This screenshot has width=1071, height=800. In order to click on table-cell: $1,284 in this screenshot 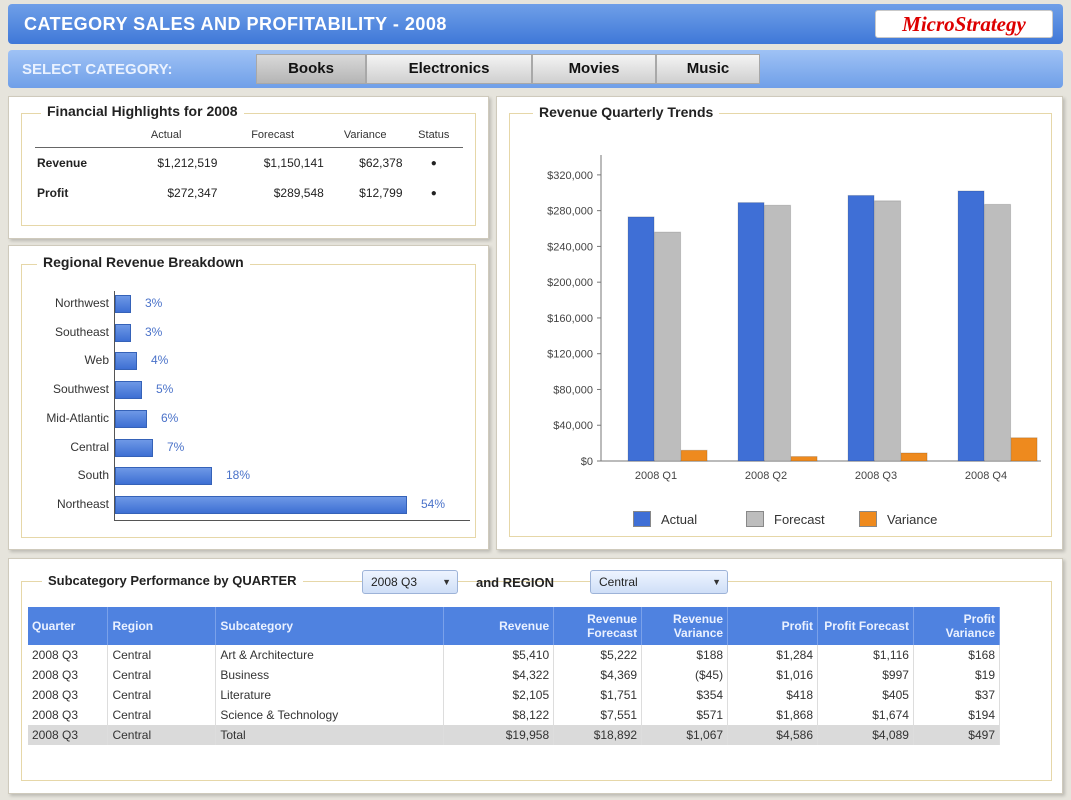, I will do `click(772, 655)`.